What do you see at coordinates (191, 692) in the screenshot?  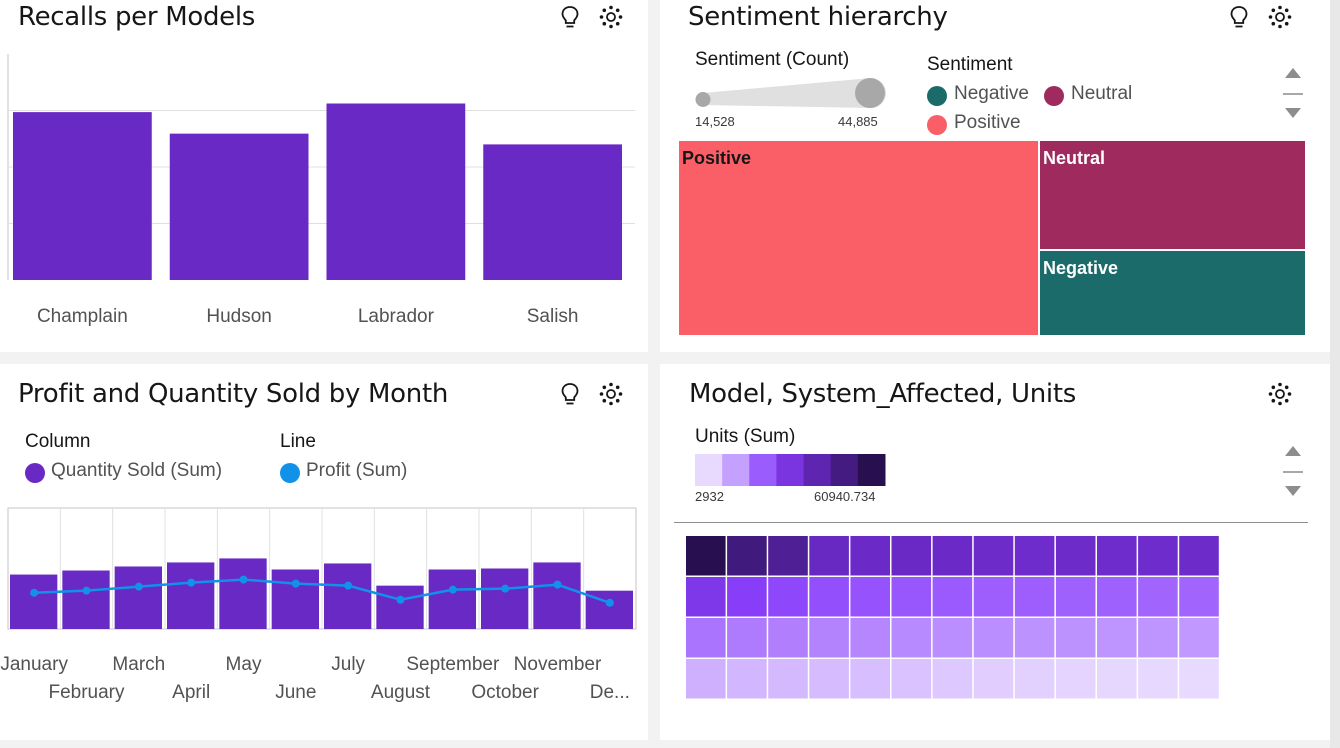 I see `x-tick-label: April` at bounding box center [191, 692].